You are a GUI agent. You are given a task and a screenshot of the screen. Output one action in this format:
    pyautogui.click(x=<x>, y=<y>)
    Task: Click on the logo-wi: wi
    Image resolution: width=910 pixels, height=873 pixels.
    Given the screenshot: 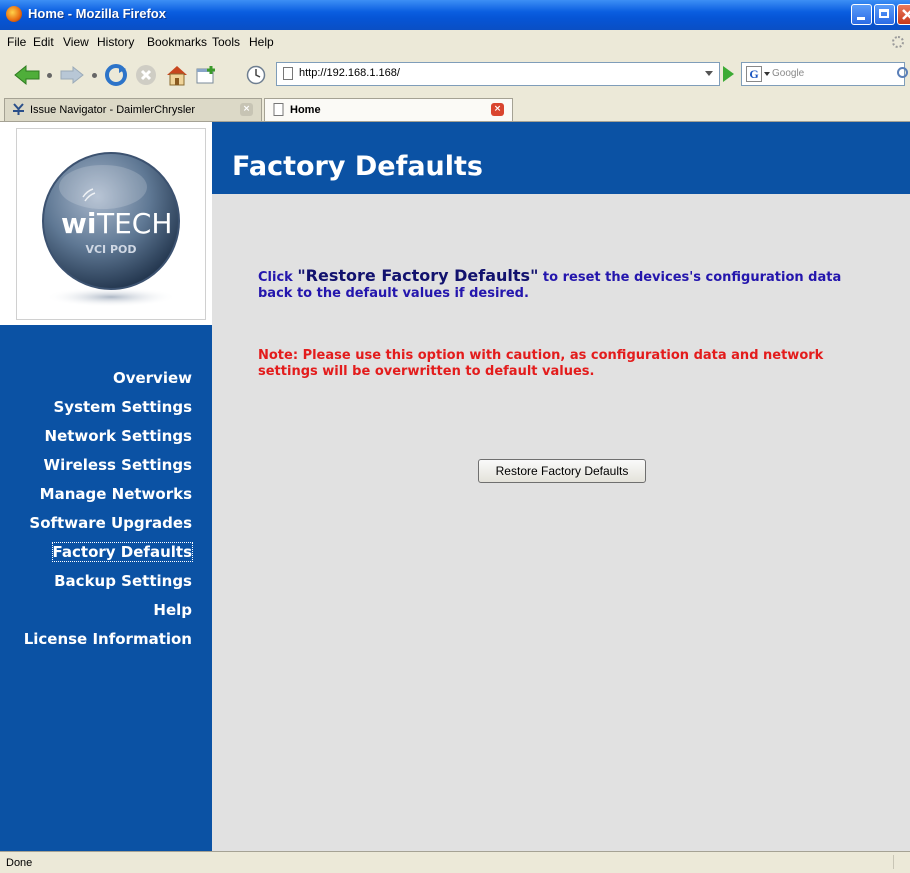 What is the action you would take?
    pyautogui.click(x=78, y=223)
    